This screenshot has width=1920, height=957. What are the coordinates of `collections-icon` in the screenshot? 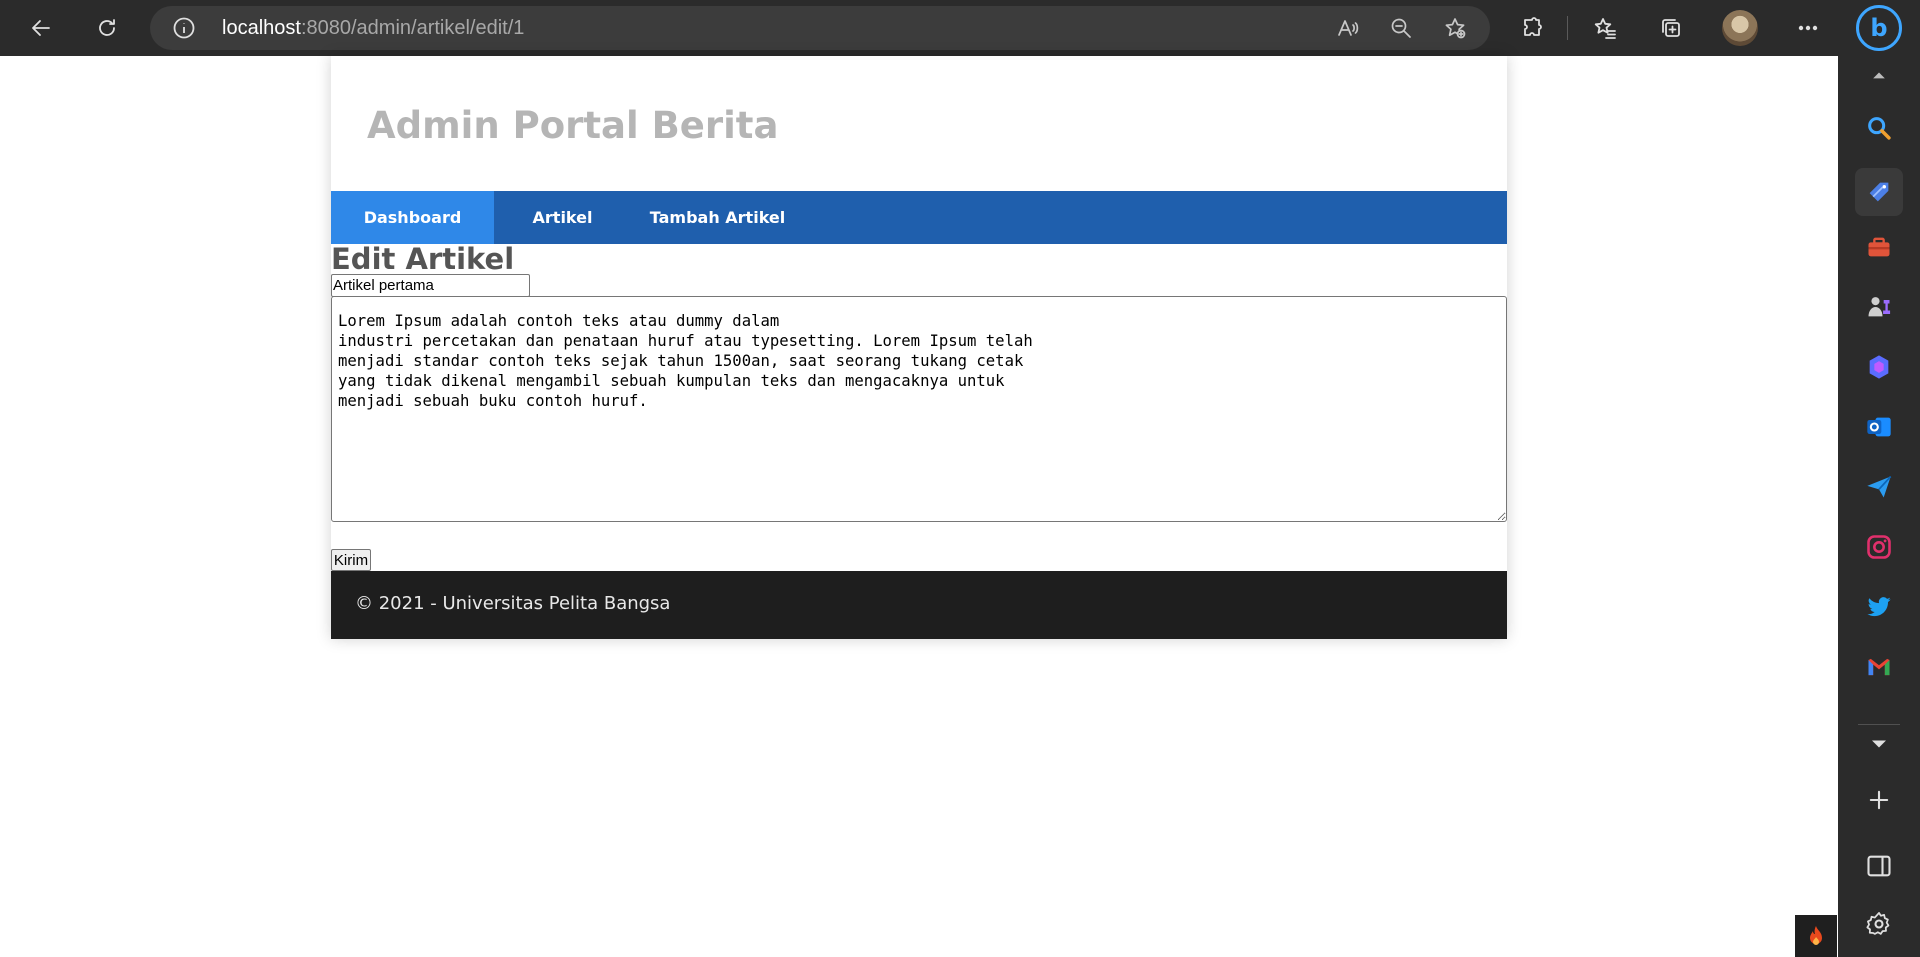 It's located at (1671, 28).